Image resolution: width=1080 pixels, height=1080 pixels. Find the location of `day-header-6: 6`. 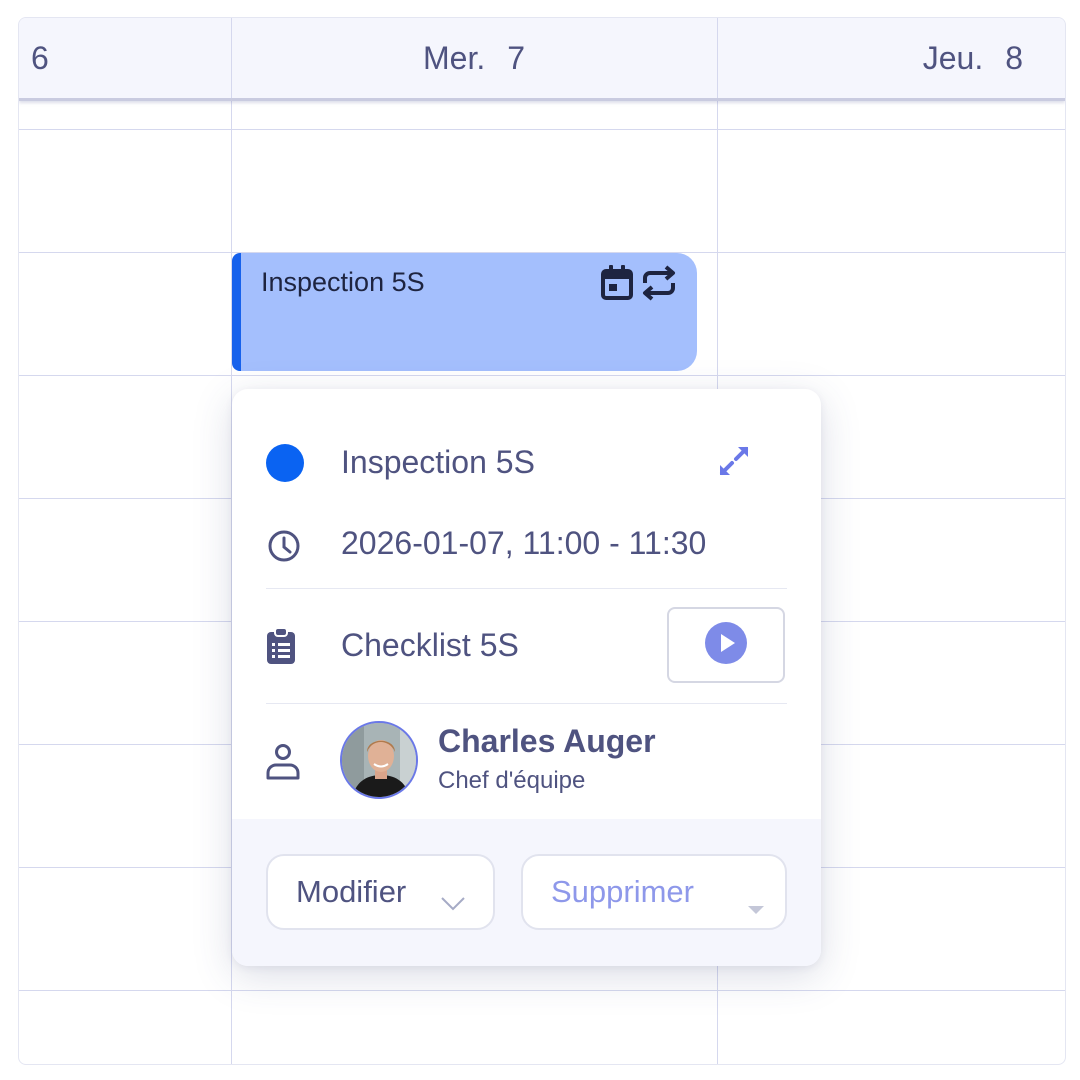

day-header-6: 6 is located at coordinates (40, 58).